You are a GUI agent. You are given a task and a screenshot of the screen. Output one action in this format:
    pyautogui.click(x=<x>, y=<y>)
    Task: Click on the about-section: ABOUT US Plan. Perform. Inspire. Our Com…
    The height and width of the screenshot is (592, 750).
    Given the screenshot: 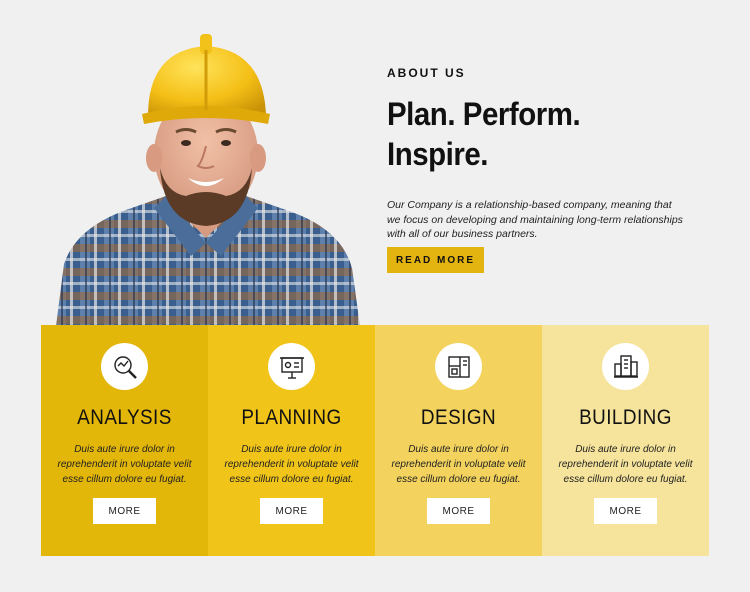 What is the action you would take?
    pyautogui.click(x=552, y=154)
    